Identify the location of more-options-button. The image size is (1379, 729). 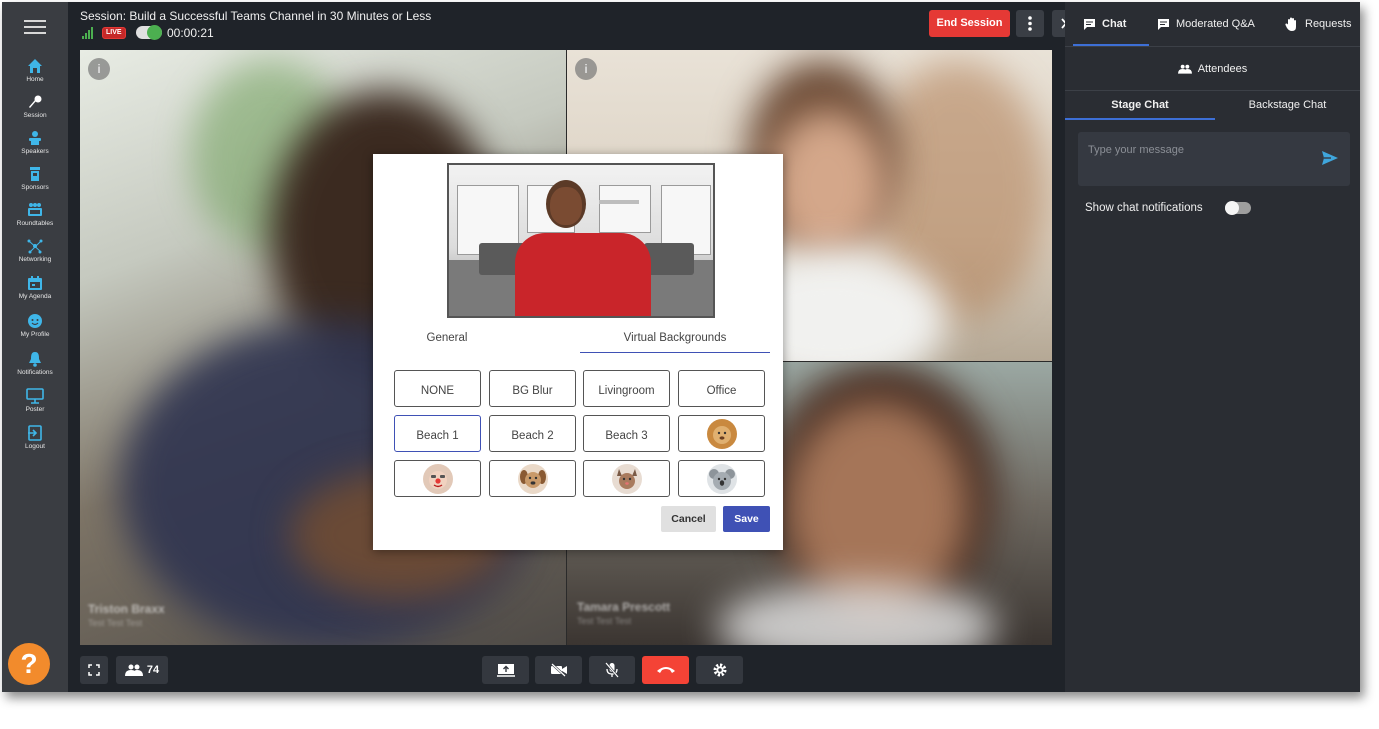
(1030, 23).